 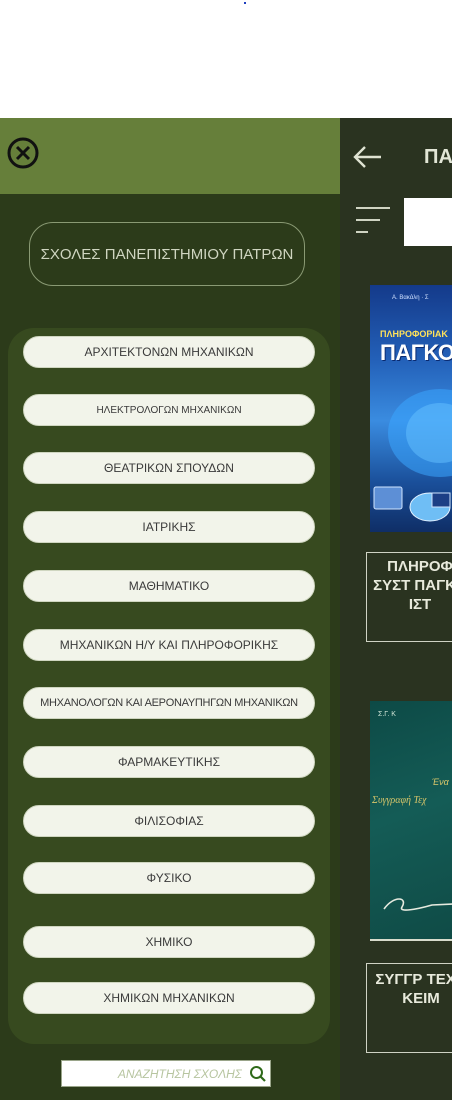 What do you see at coordinates (440, 782) in the screenshot?
I see `book-cover-small-text: Ένα` at bounding box center [440, 782].